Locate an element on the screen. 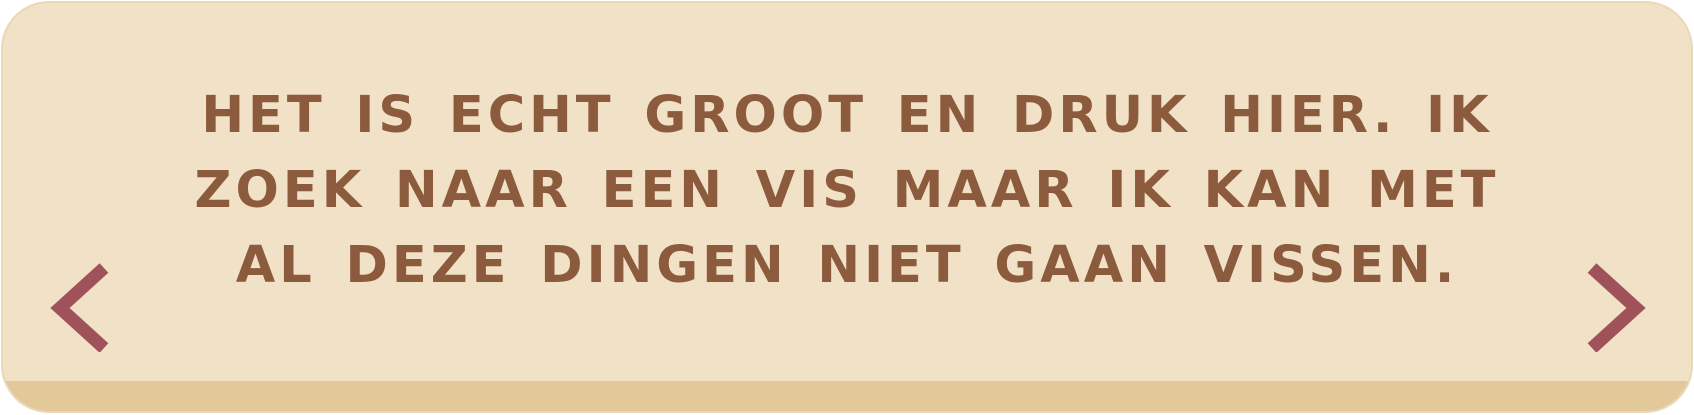  chevron-right-icon is located at coordinates (1616, 307).